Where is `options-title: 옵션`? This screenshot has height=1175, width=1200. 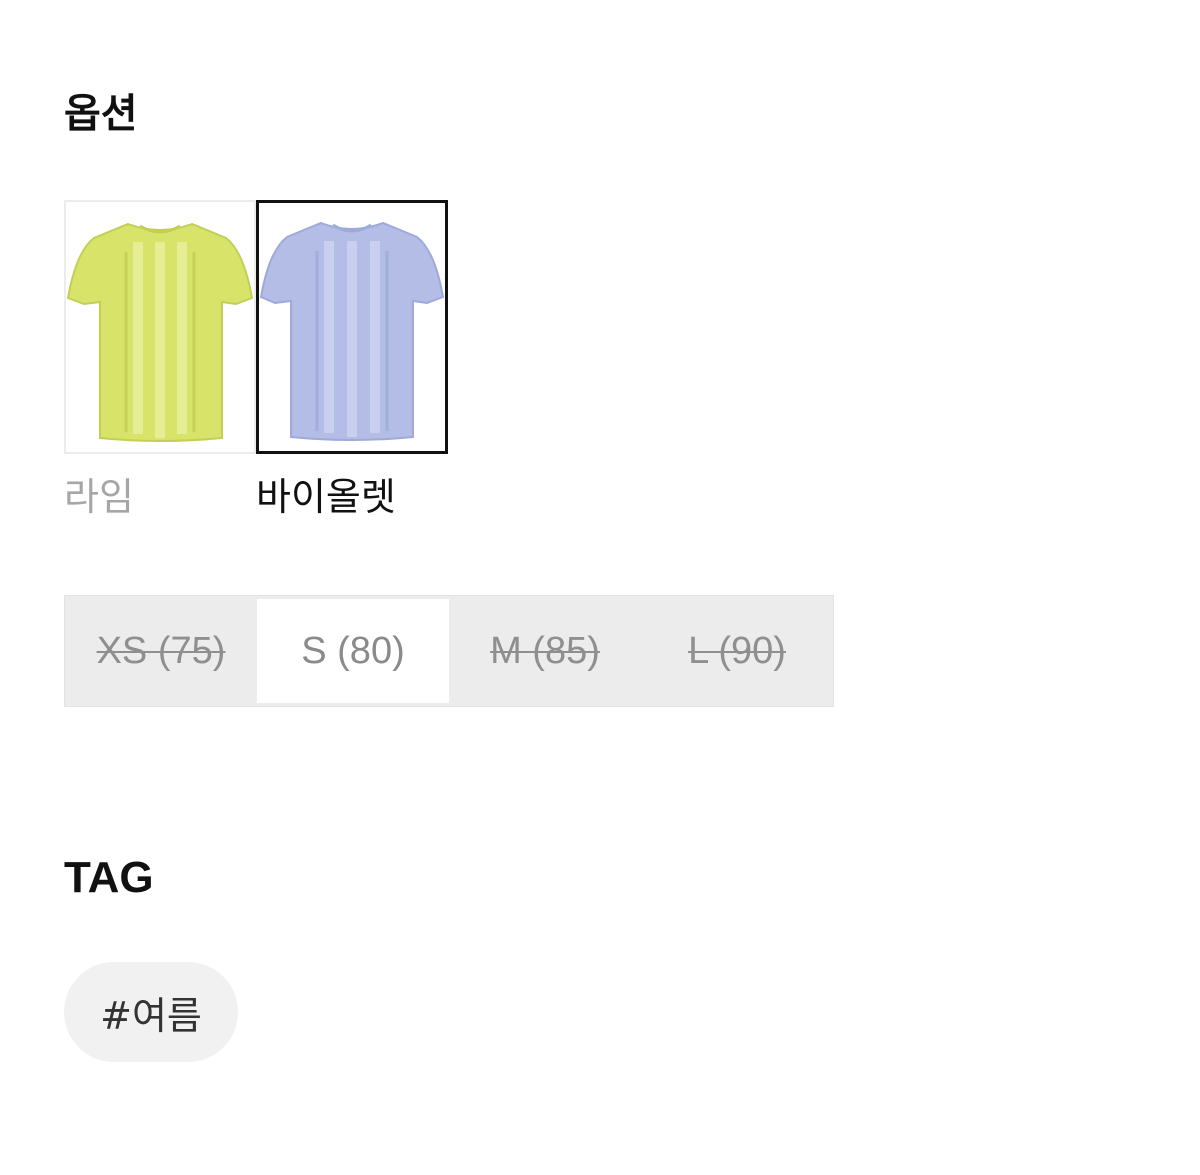
options-title: 옵션 is located at coordinates (101, 114).